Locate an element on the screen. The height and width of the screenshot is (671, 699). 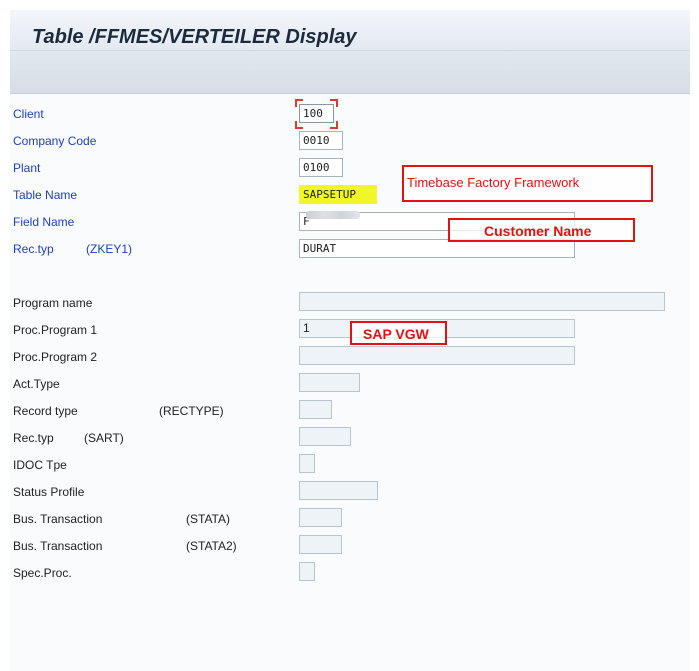
idoc-type-field is located at coordinates (307, 463).